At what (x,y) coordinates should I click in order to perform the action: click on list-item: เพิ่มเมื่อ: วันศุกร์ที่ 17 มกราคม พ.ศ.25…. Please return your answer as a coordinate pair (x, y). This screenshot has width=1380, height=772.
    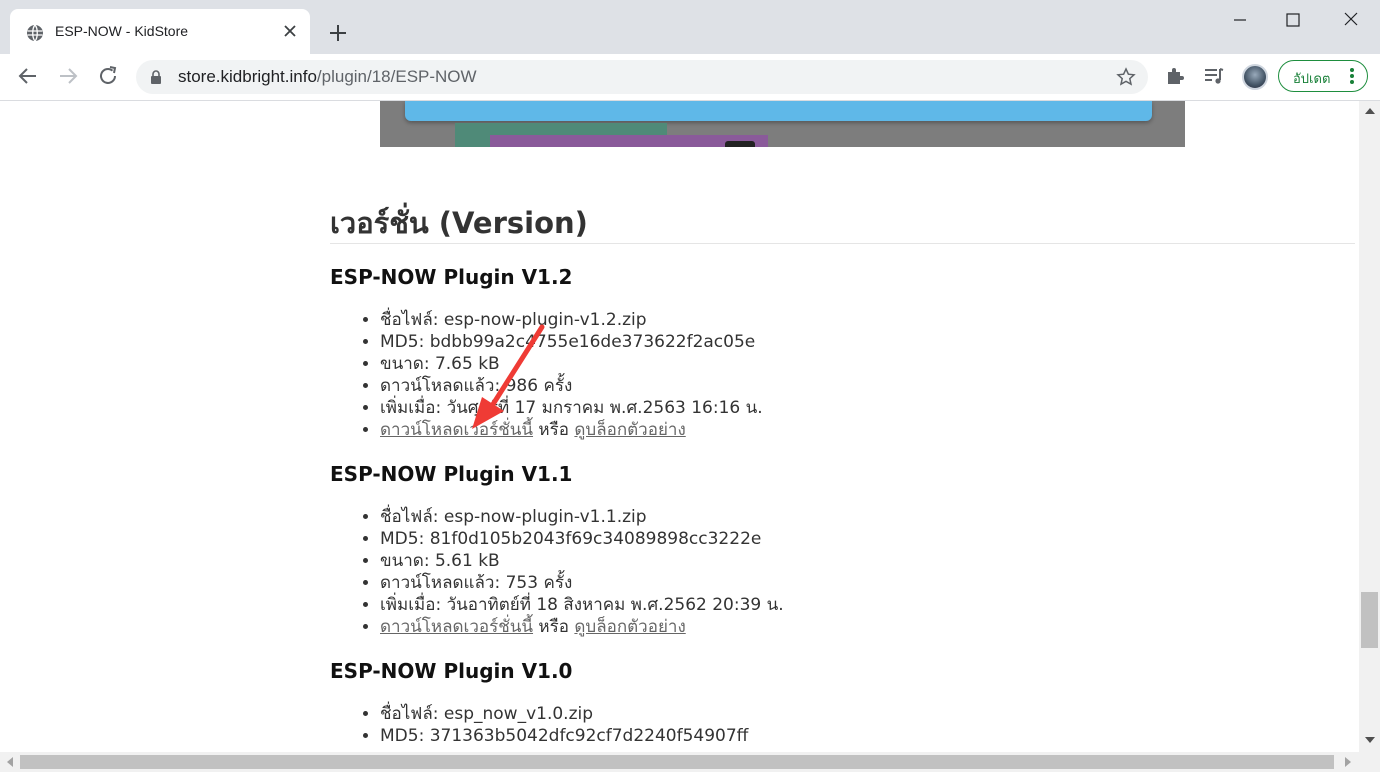
    Looking at the image, I should click on (571, 408).